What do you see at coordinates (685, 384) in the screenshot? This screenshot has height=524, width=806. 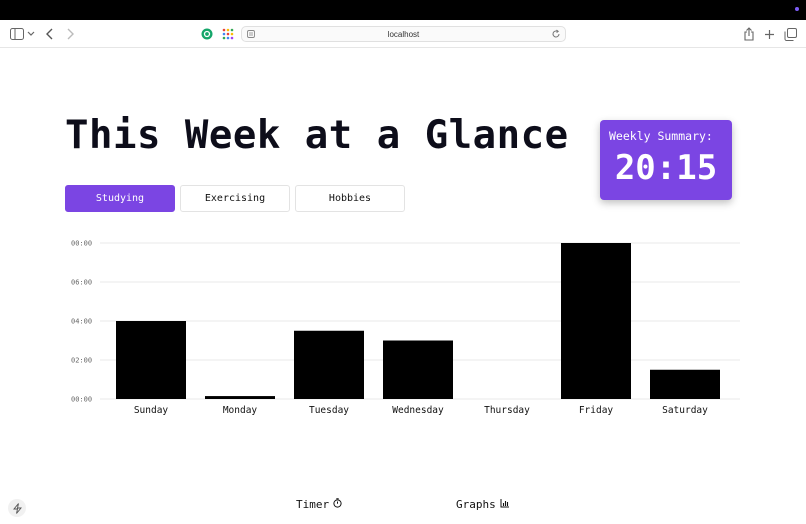 I see `bar-saturday` at bounding box center [685, 384].